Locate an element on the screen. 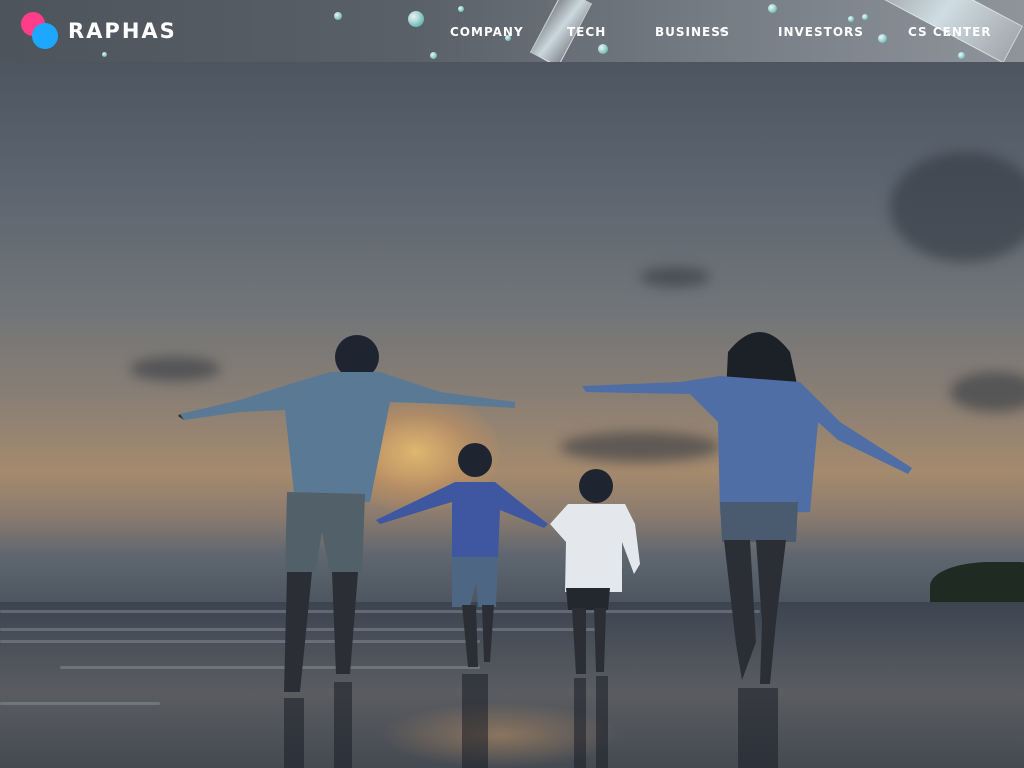 This screenshot has width=1024, height=768. mother-figure is located at coordinates (747, 508).